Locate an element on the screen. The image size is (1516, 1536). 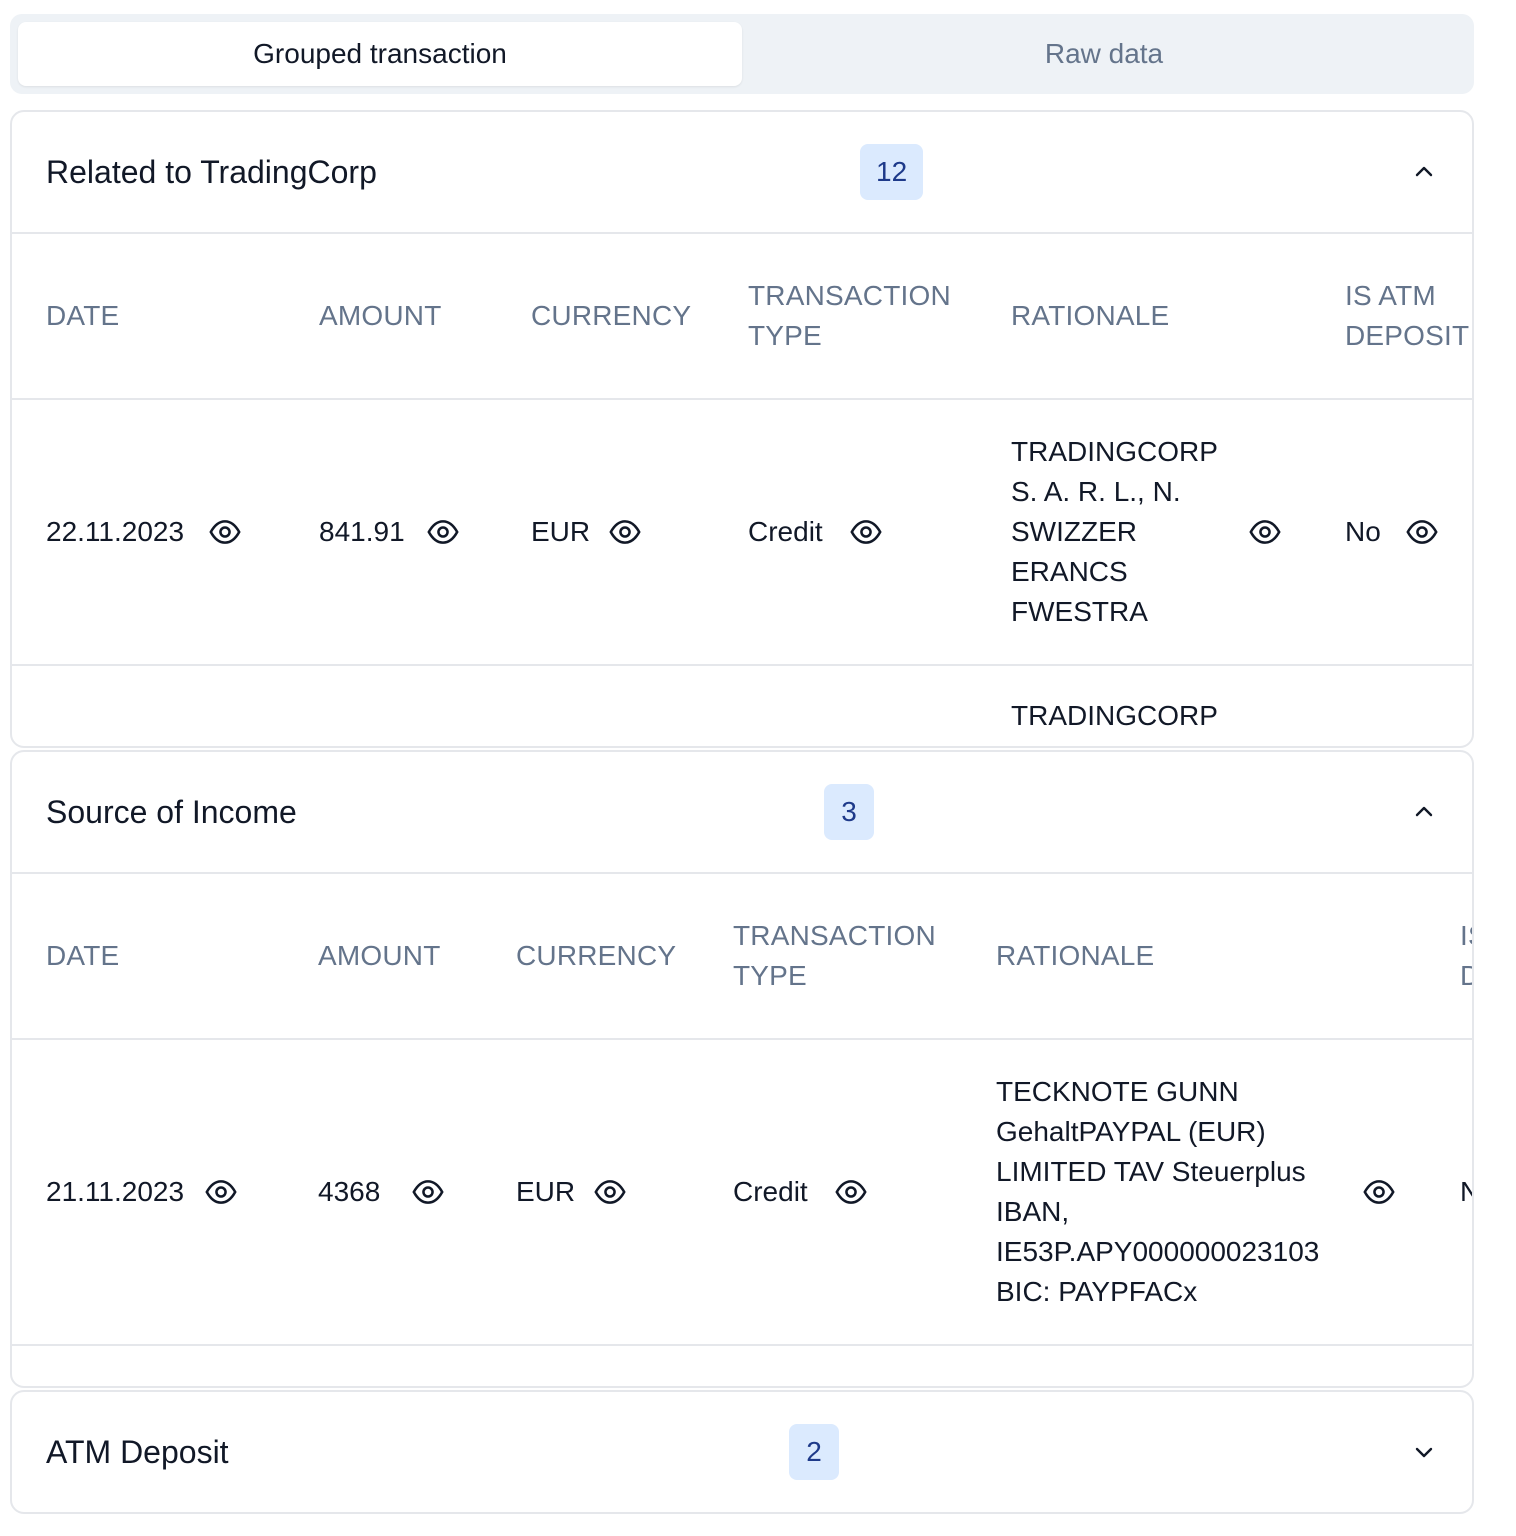
tab-grouped-transaction: Grouped transaction is located at coordinates (380, 54).